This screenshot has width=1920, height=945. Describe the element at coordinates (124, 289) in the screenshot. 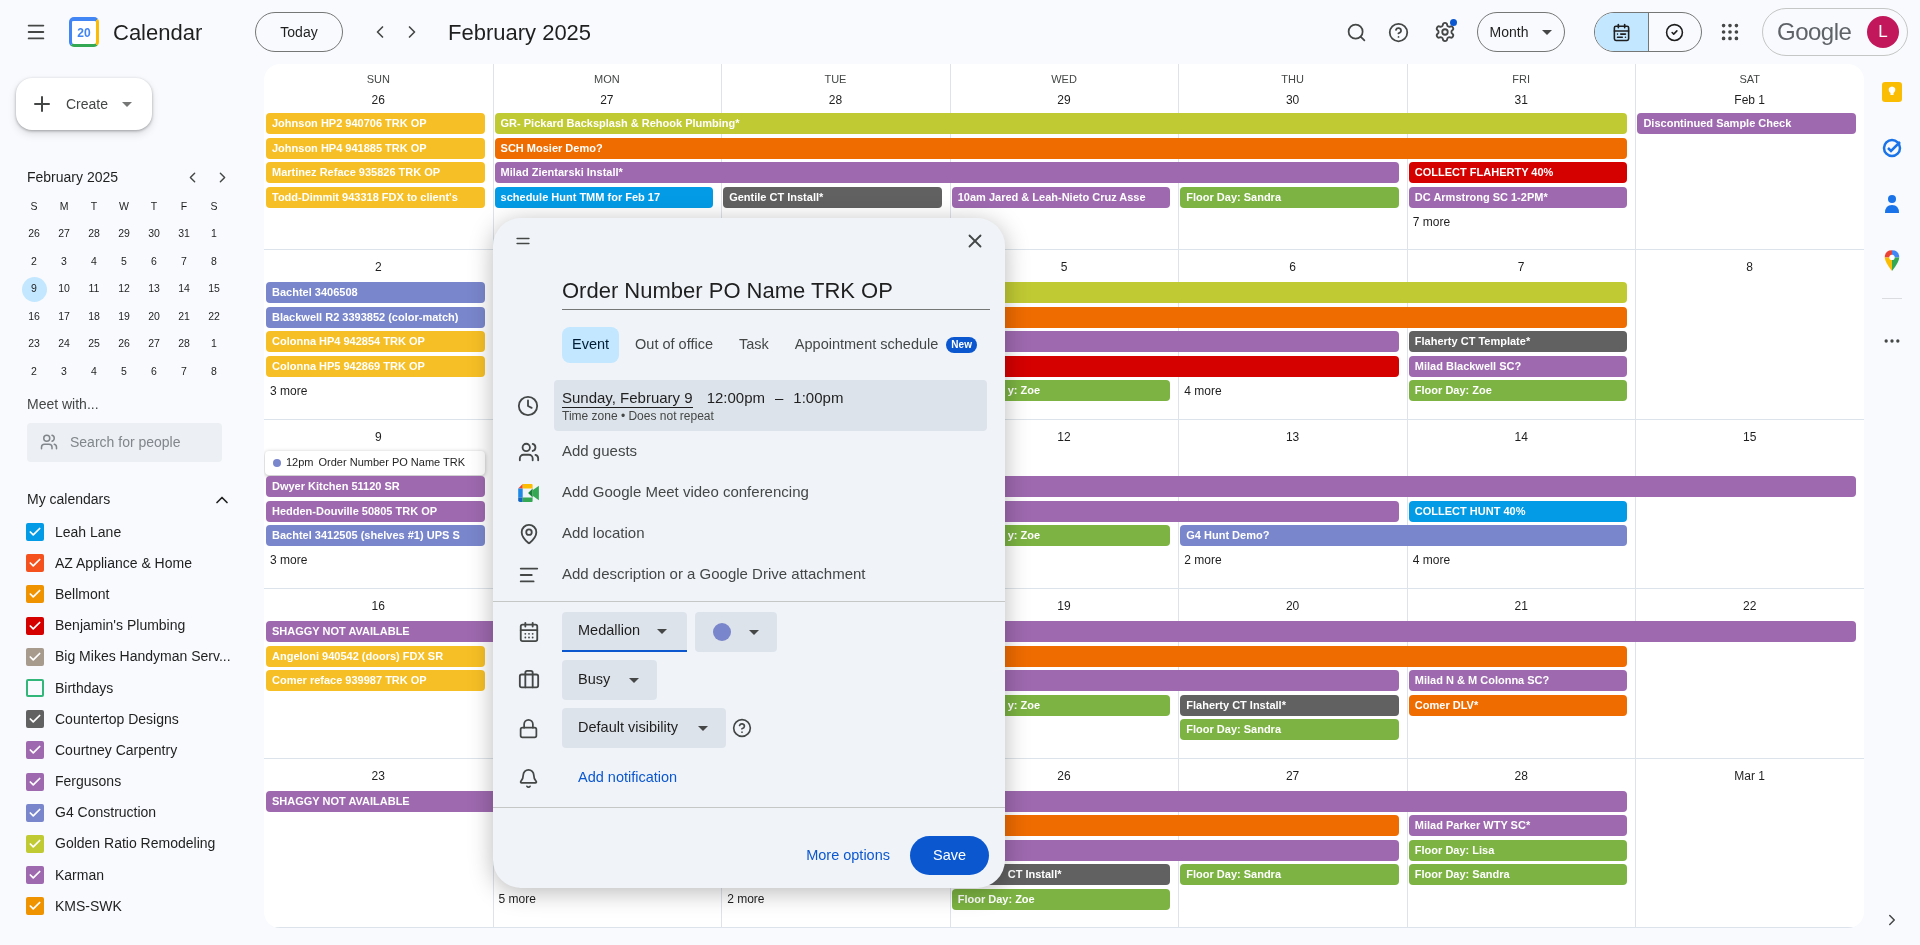

I see `mini-calendar-day: 12` at that location.